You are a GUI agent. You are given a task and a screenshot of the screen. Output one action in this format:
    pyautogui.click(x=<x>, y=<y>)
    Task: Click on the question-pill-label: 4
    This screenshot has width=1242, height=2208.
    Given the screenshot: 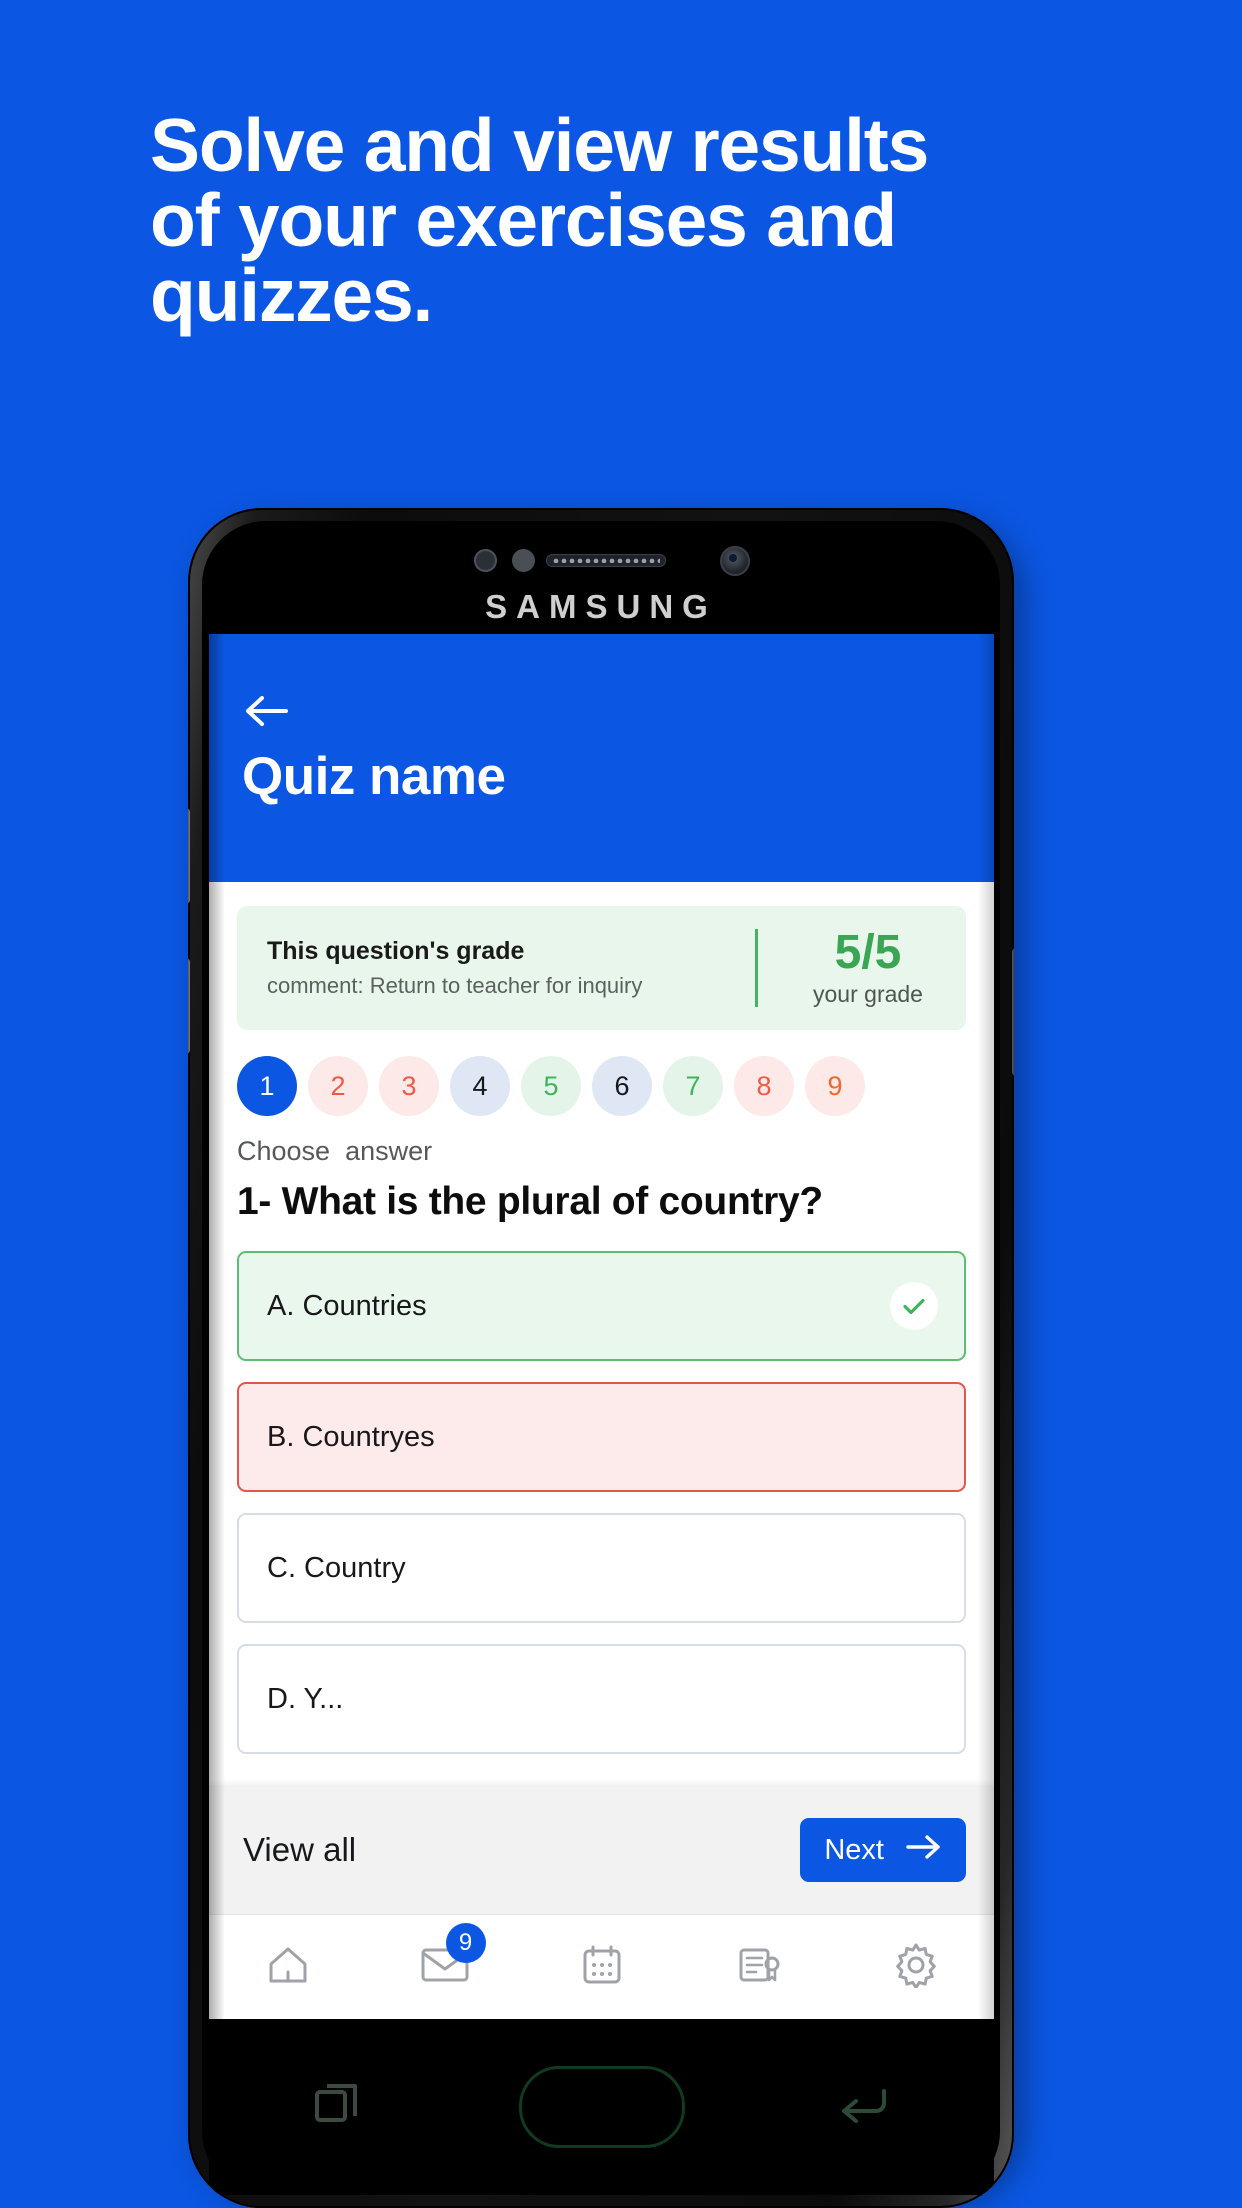 What is the action you would take?
    pyautogui.click(x=480, y=1085)
    